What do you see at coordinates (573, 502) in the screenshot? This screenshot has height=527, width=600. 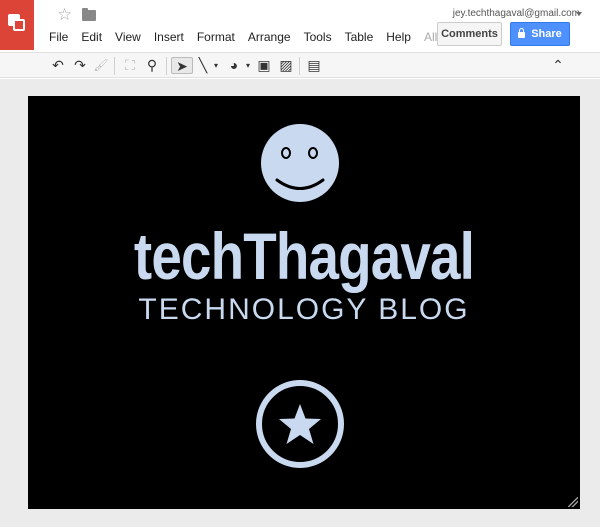 I see `resize-grip-icon` at bounding box center [573, 502].